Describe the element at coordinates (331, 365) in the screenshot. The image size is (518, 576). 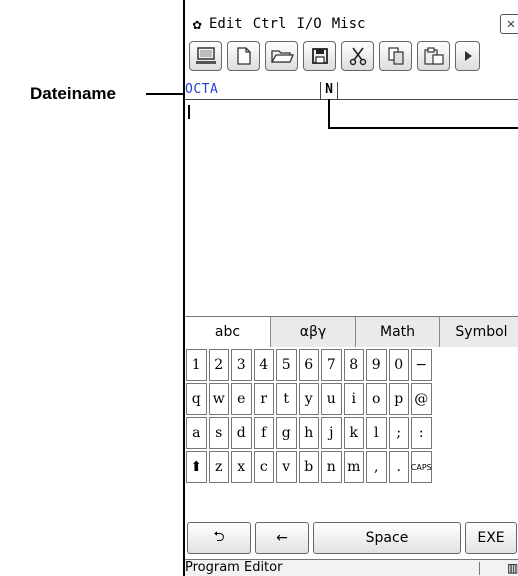
I see `key: 7` at that location.